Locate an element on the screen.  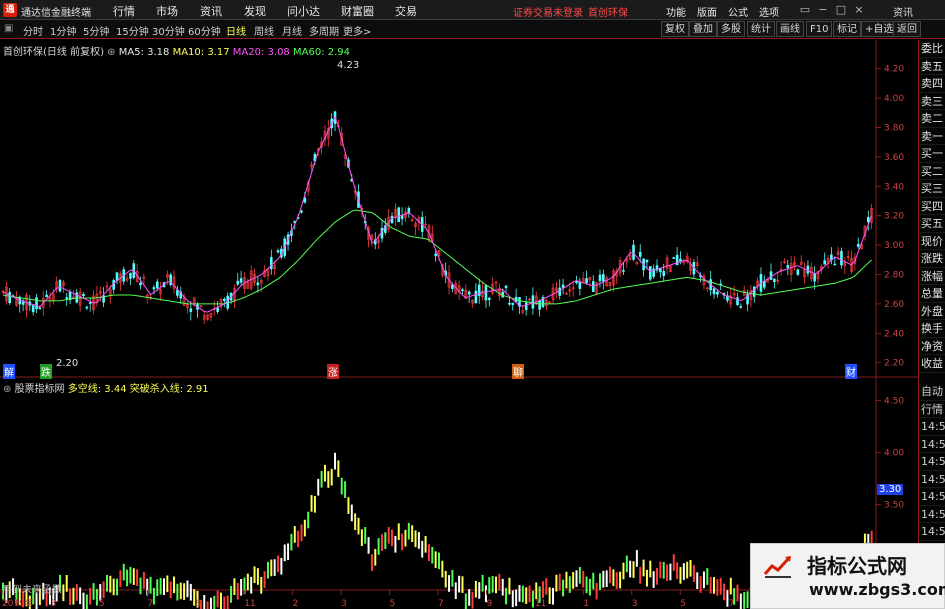
multi-stock-button: 多股 is located at coordinates (731, 29).